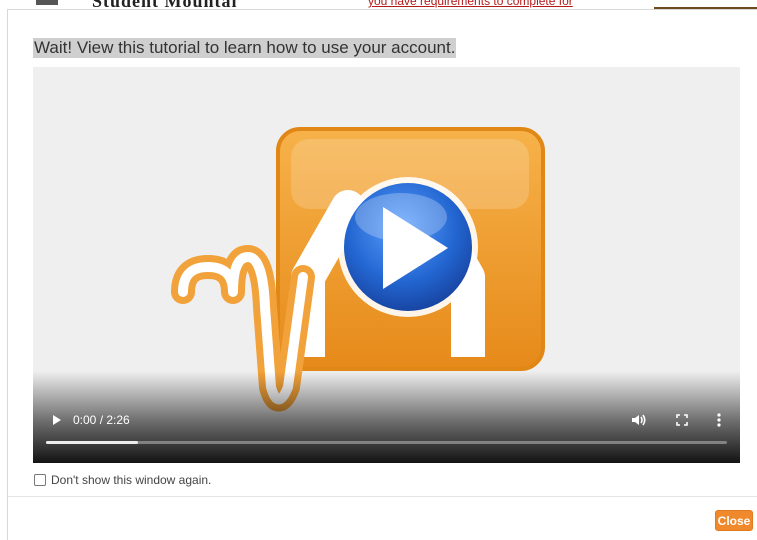 The height and width of the screenshot is (540, 757). I want to click on fullscreen-icon, so click(682, 420).